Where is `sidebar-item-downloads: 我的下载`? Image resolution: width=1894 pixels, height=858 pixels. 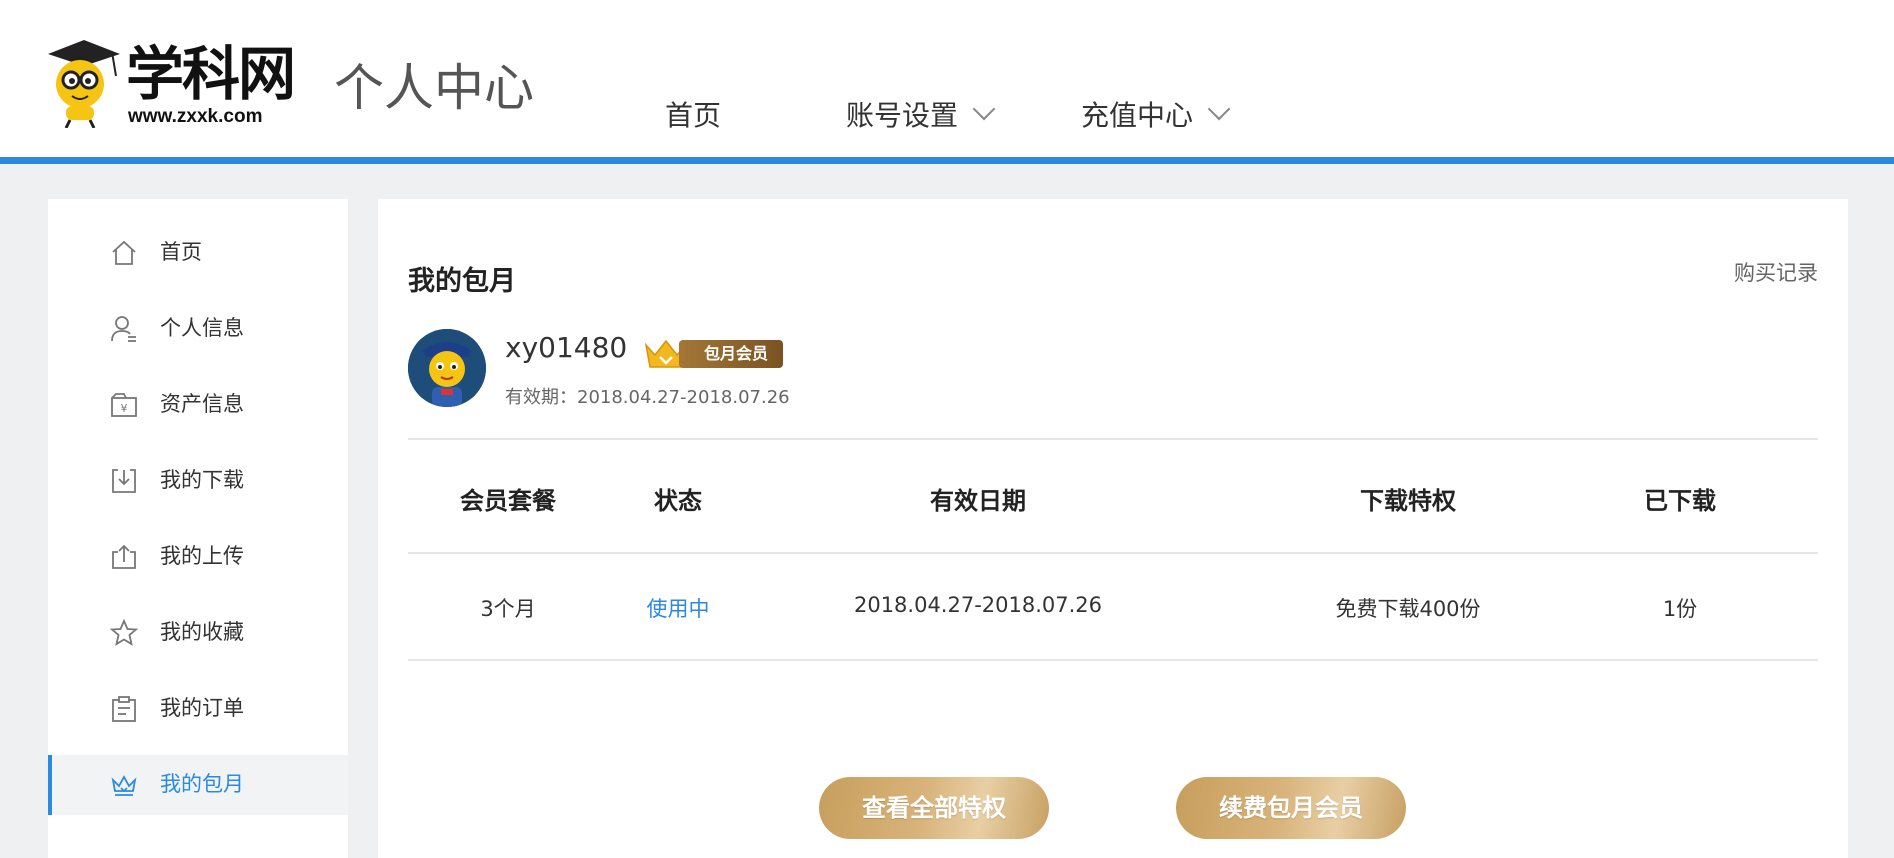 sidebar-item-downloads: 我的下载 is located at coordinates (198, 481).